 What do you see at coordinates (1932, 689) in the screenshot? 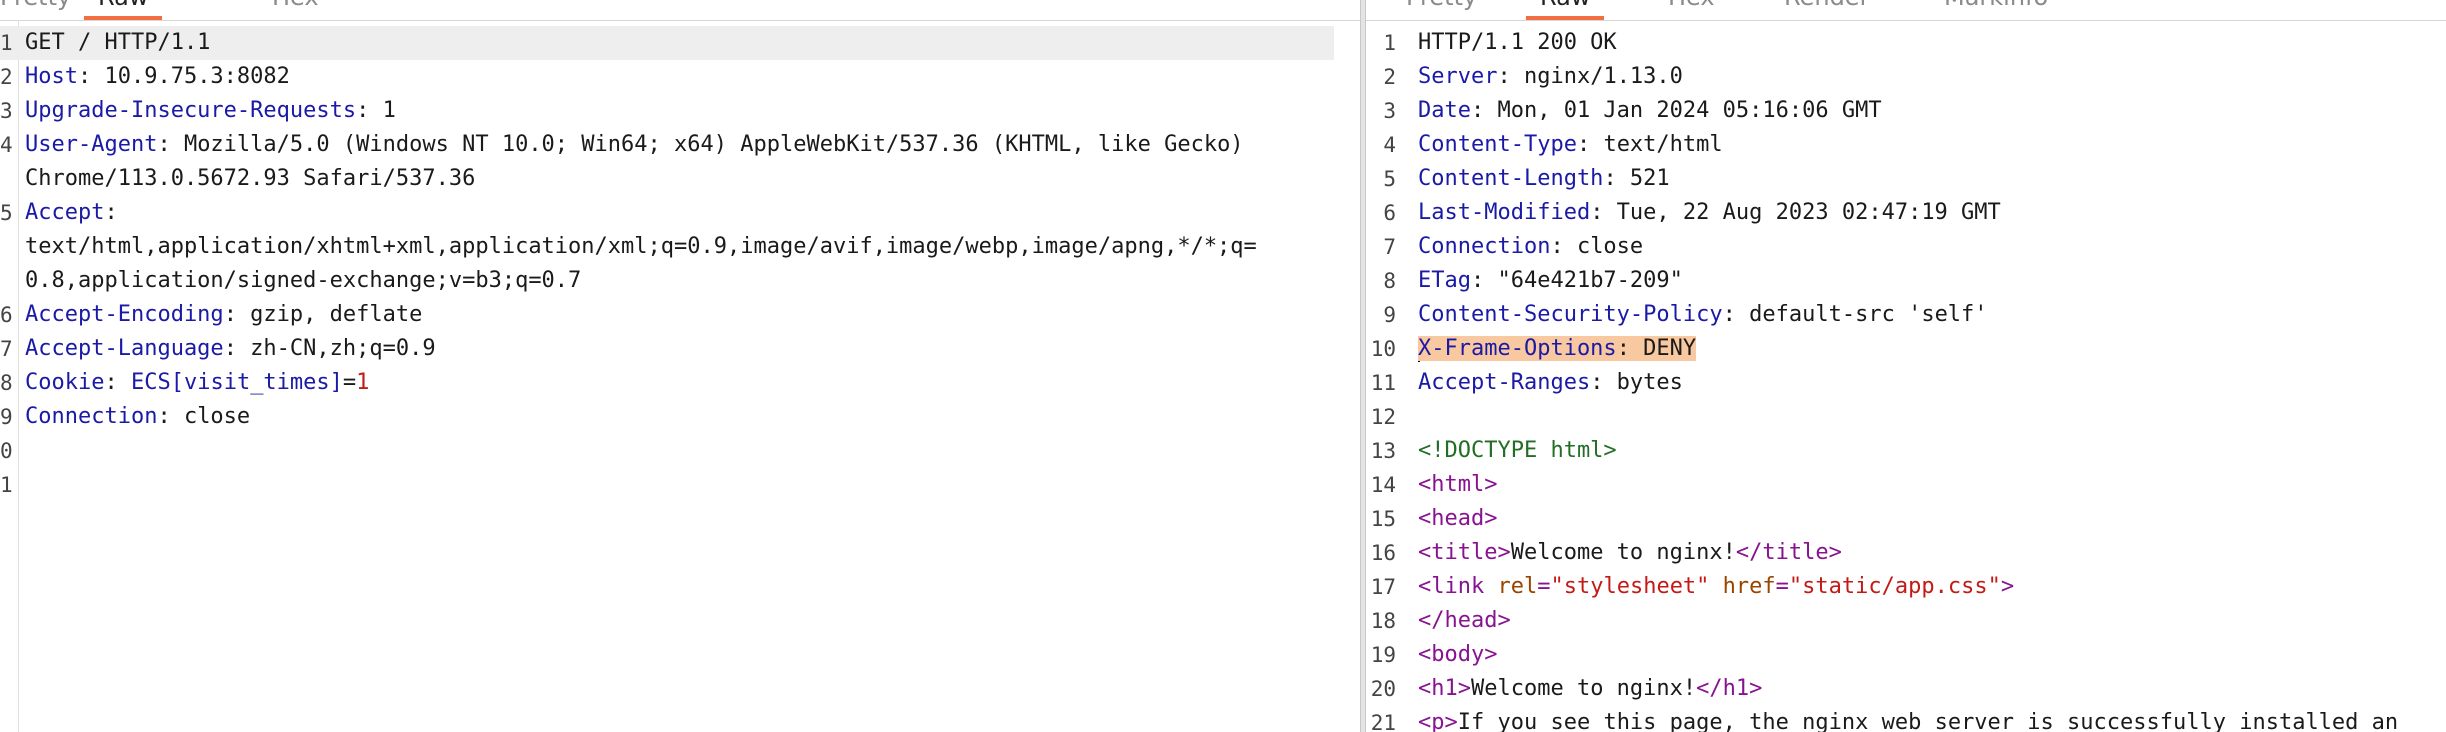
I see `line-content: <h1>Welcome to nginx!</h1>` at bounding box center [1932, 689].